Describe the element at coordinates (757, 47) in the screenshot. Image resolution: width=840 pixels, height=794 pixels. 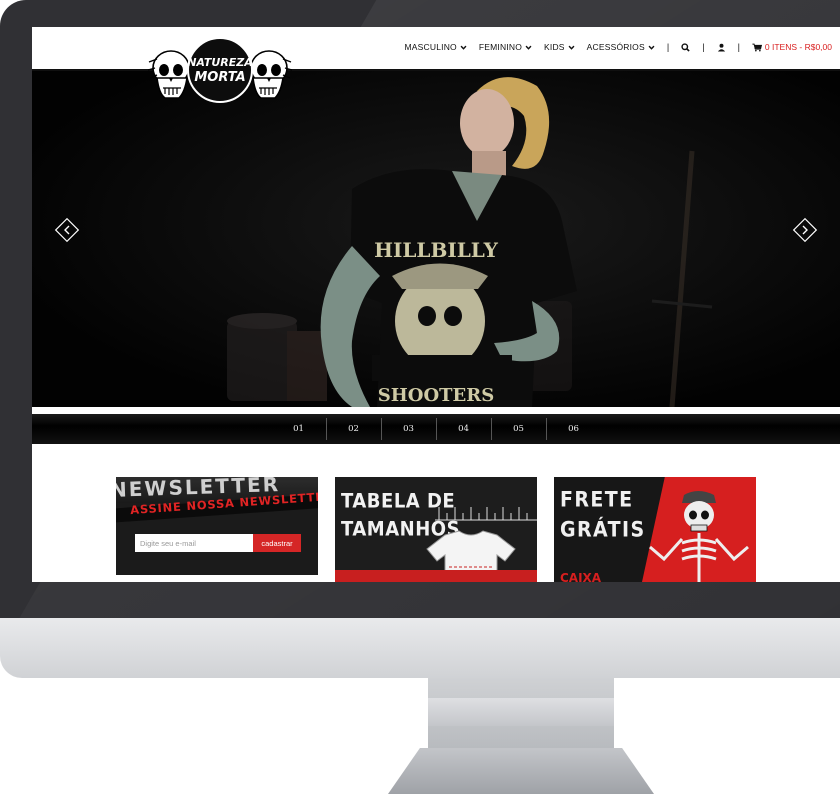
I see `cart-icon` at that location.